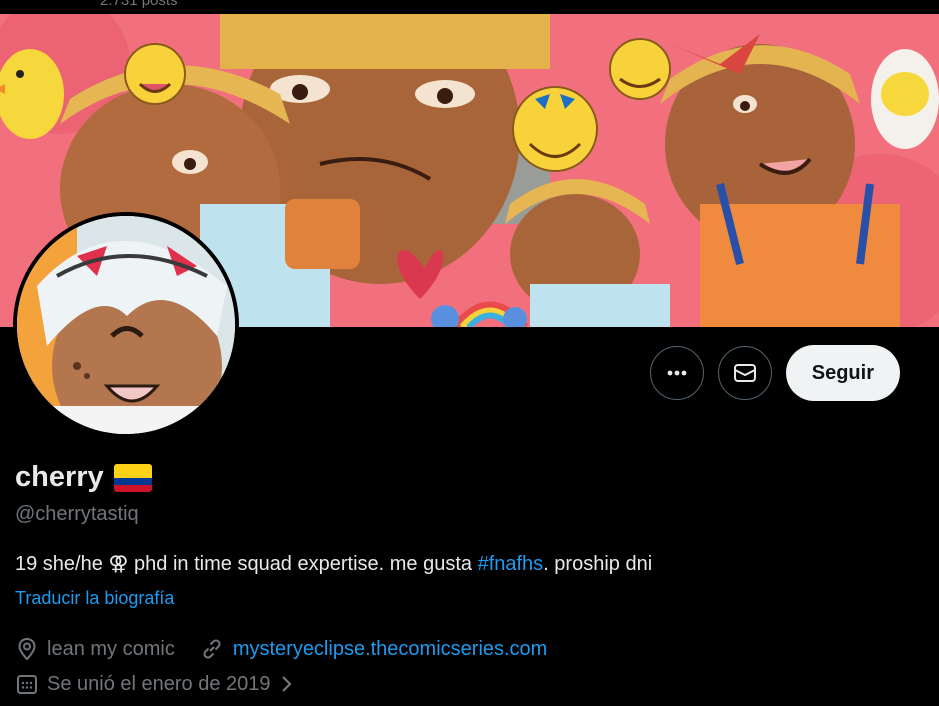 This screenshot has height=706, width=939. Describe the element at coordinates (598, 564) in the screenshot. I see `bio-text-suffix: . proship dni` at that location.